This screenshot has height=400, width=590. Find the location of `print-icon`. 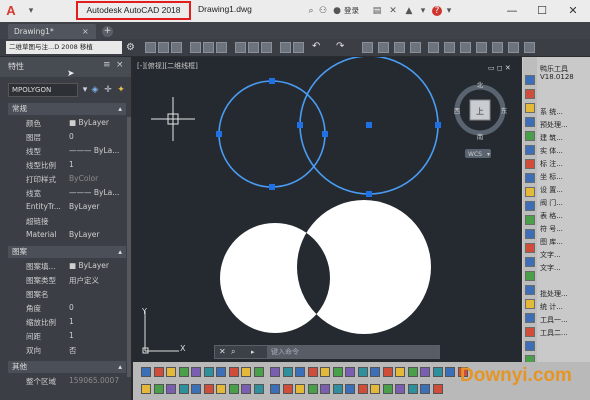

print-icon is located at coordinates (195, 47).